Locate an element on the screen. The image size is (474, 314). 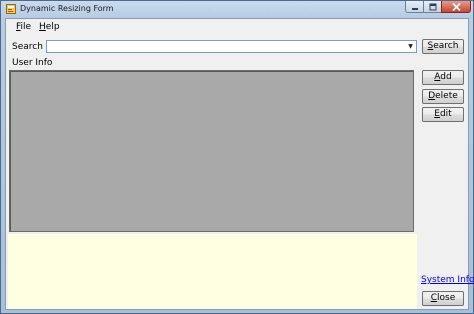
maximize-button is located at coordinates (432, 7).